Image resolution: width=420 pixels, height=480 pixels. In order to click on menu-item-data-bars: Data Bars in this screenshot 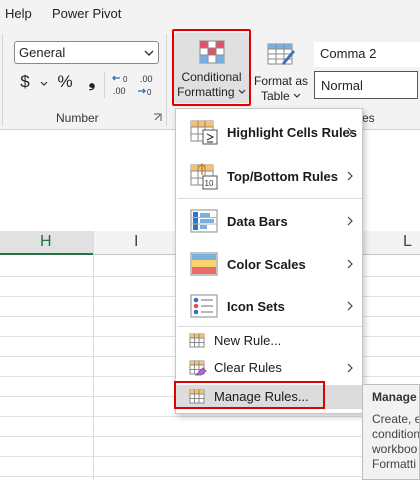, I will do `click(269, 221)`.